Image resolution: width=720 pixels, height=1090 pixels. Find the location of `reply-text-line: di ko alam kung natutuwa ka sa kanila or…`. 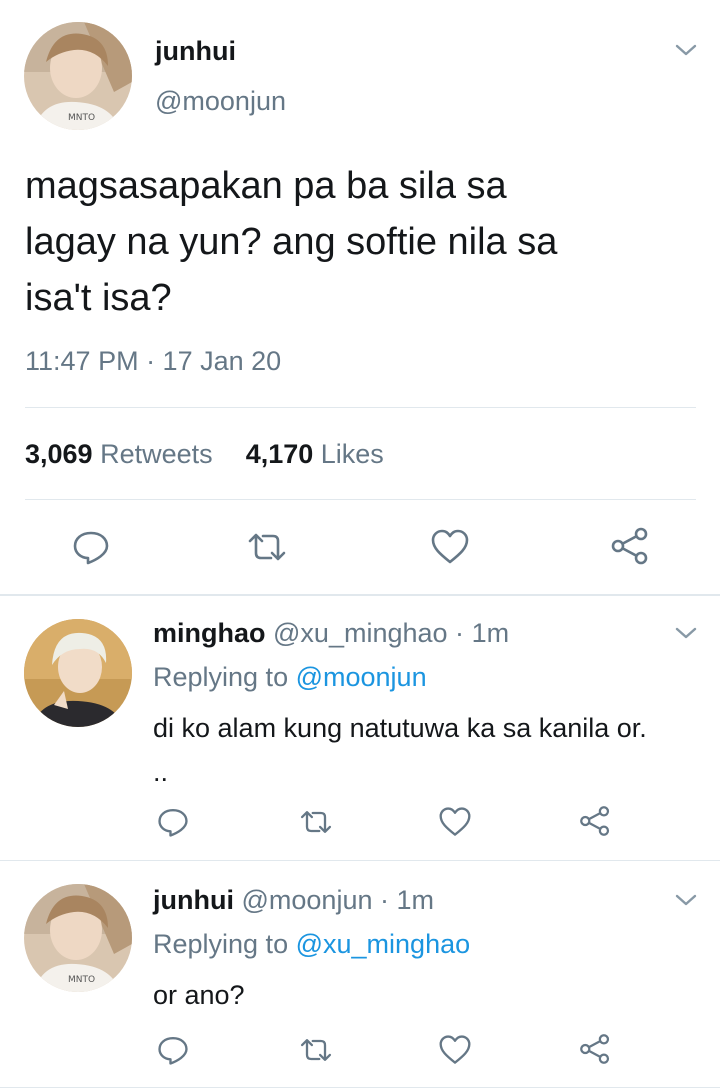

reply-text-line: di ko alam kung natutuwa ka sa kanila or… is located at coordinates (400, 728).